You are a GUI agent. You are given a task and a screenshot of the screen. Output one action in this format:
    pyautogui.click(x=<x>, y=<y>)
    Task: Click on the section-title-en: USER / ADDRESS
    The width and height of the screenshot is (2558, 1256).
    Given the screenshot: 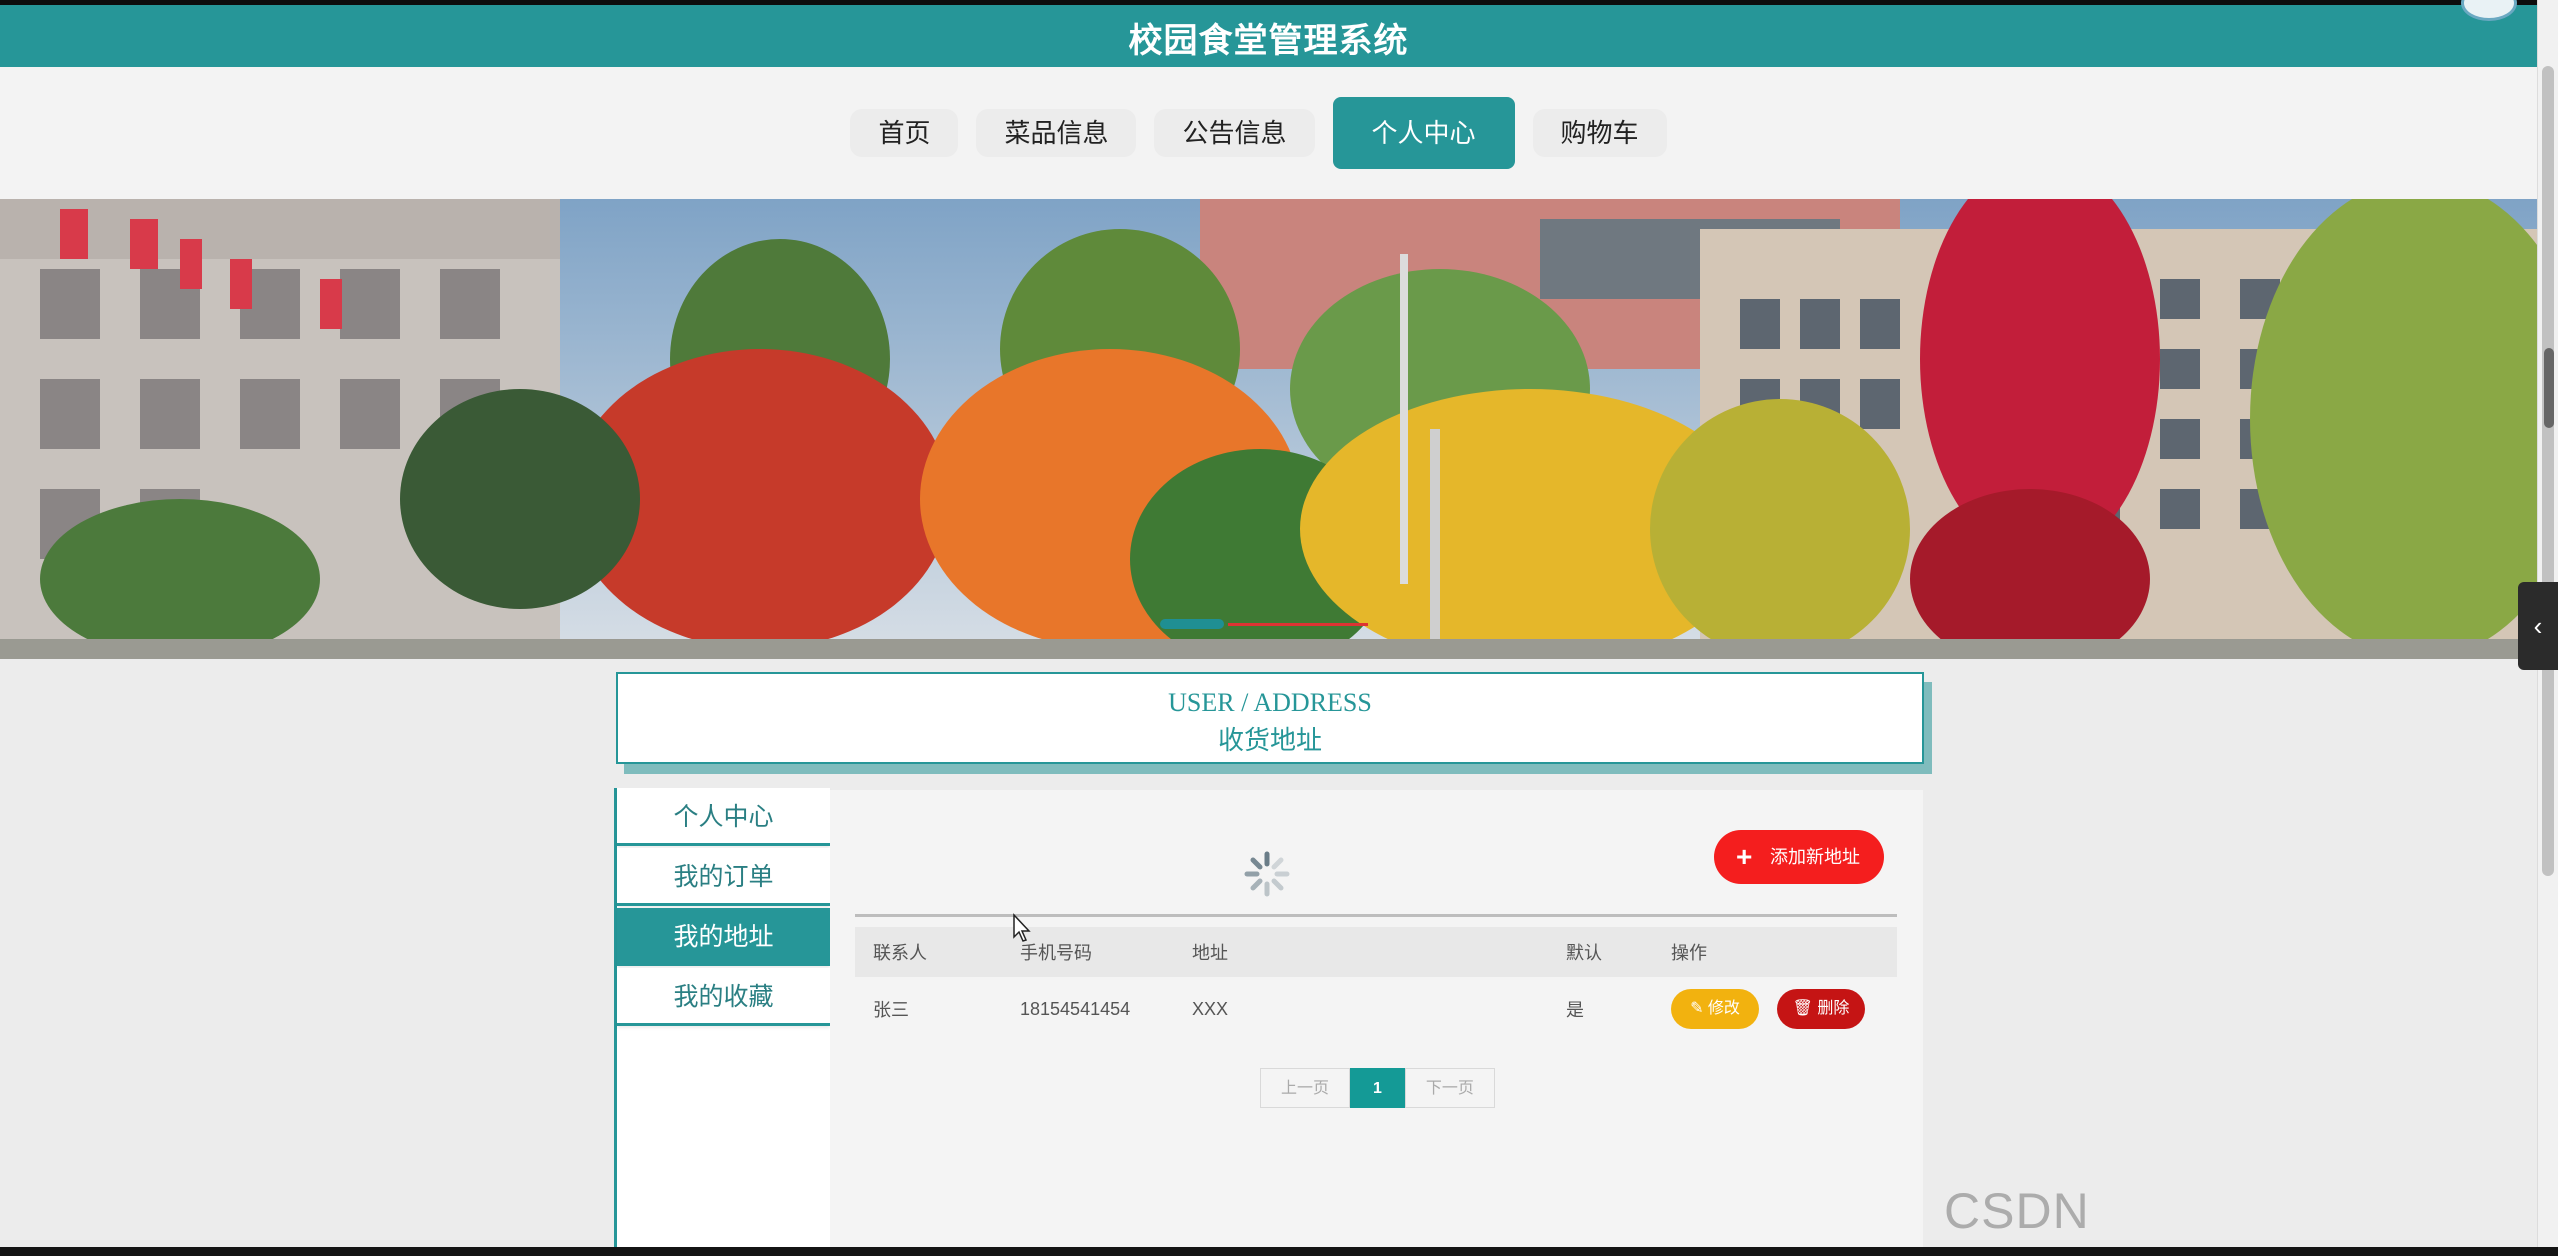 What is the action you would take?
    pyautogui.click(x=1270, y=702)
    